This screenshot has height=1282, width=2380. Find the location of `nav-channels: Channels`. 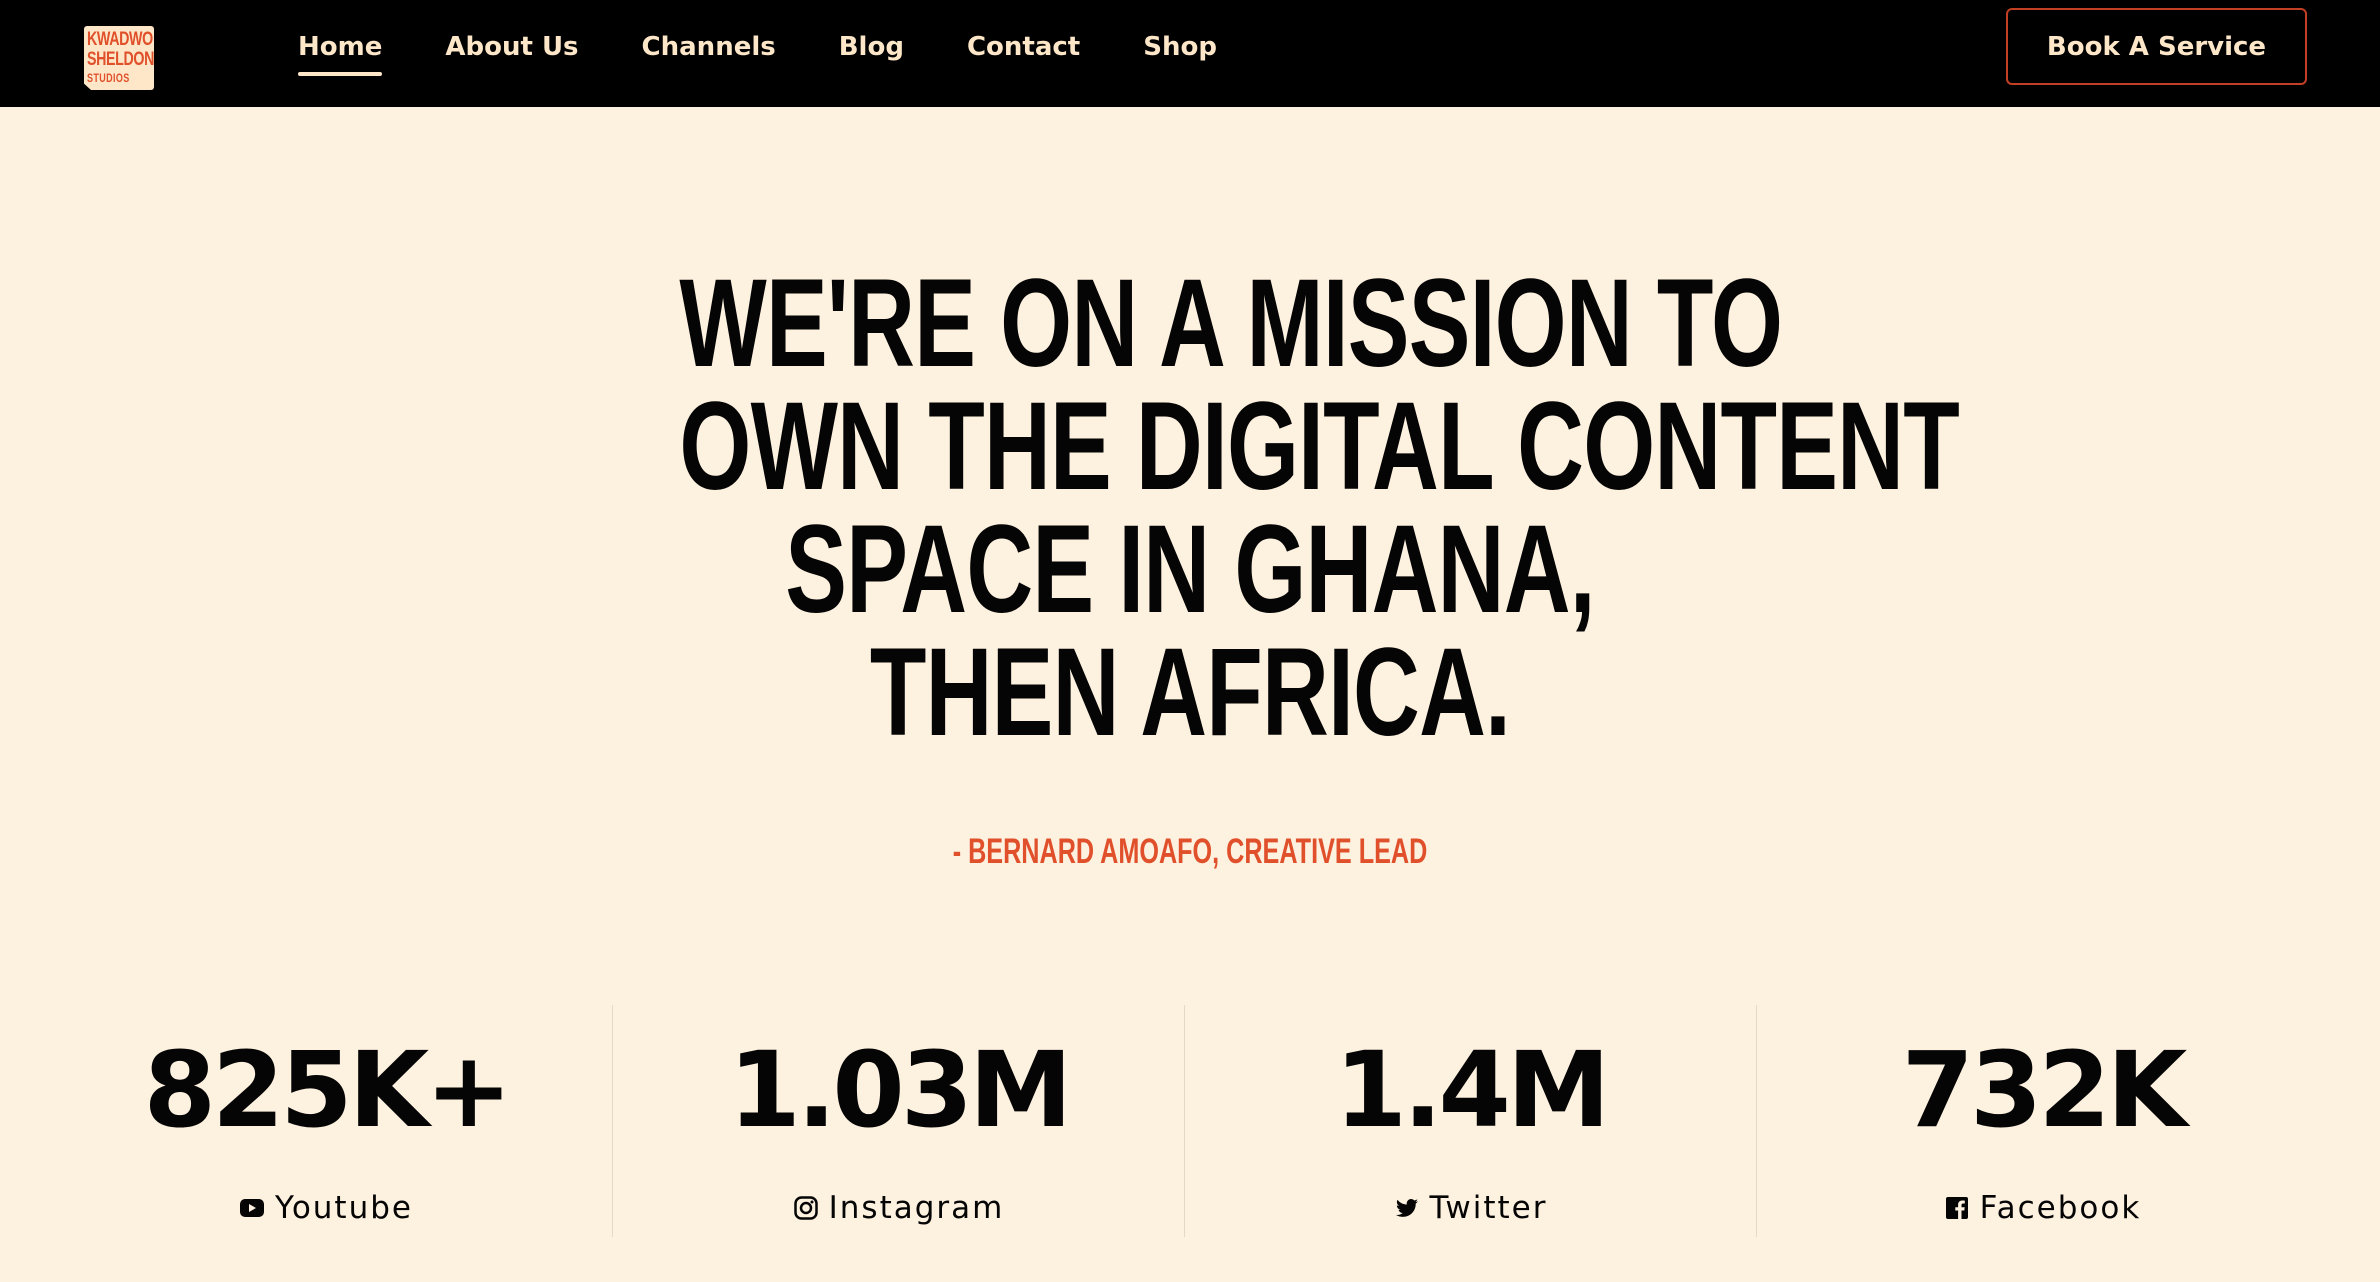

nav-channels: Channels is located at coordinates (709, 53).